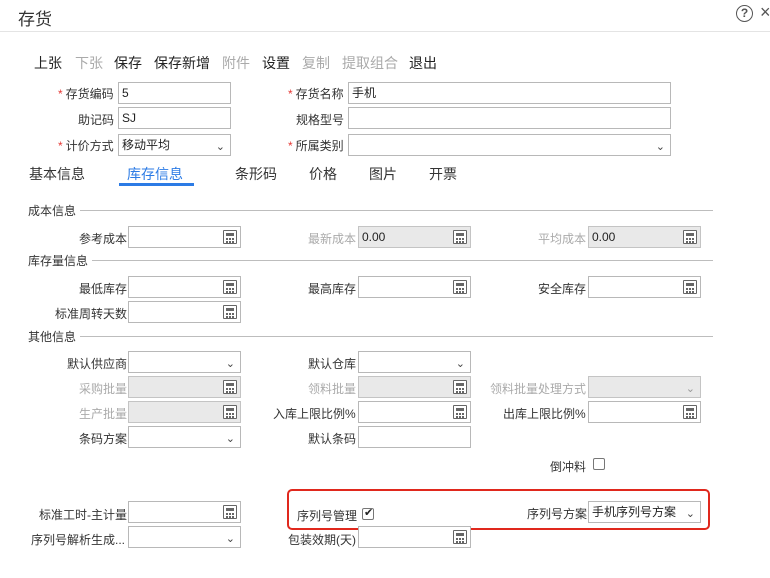  What do you see at coordinates (414, 287) in the screenshot?
I see `max-stock-input` at bounding box center [414, 287].